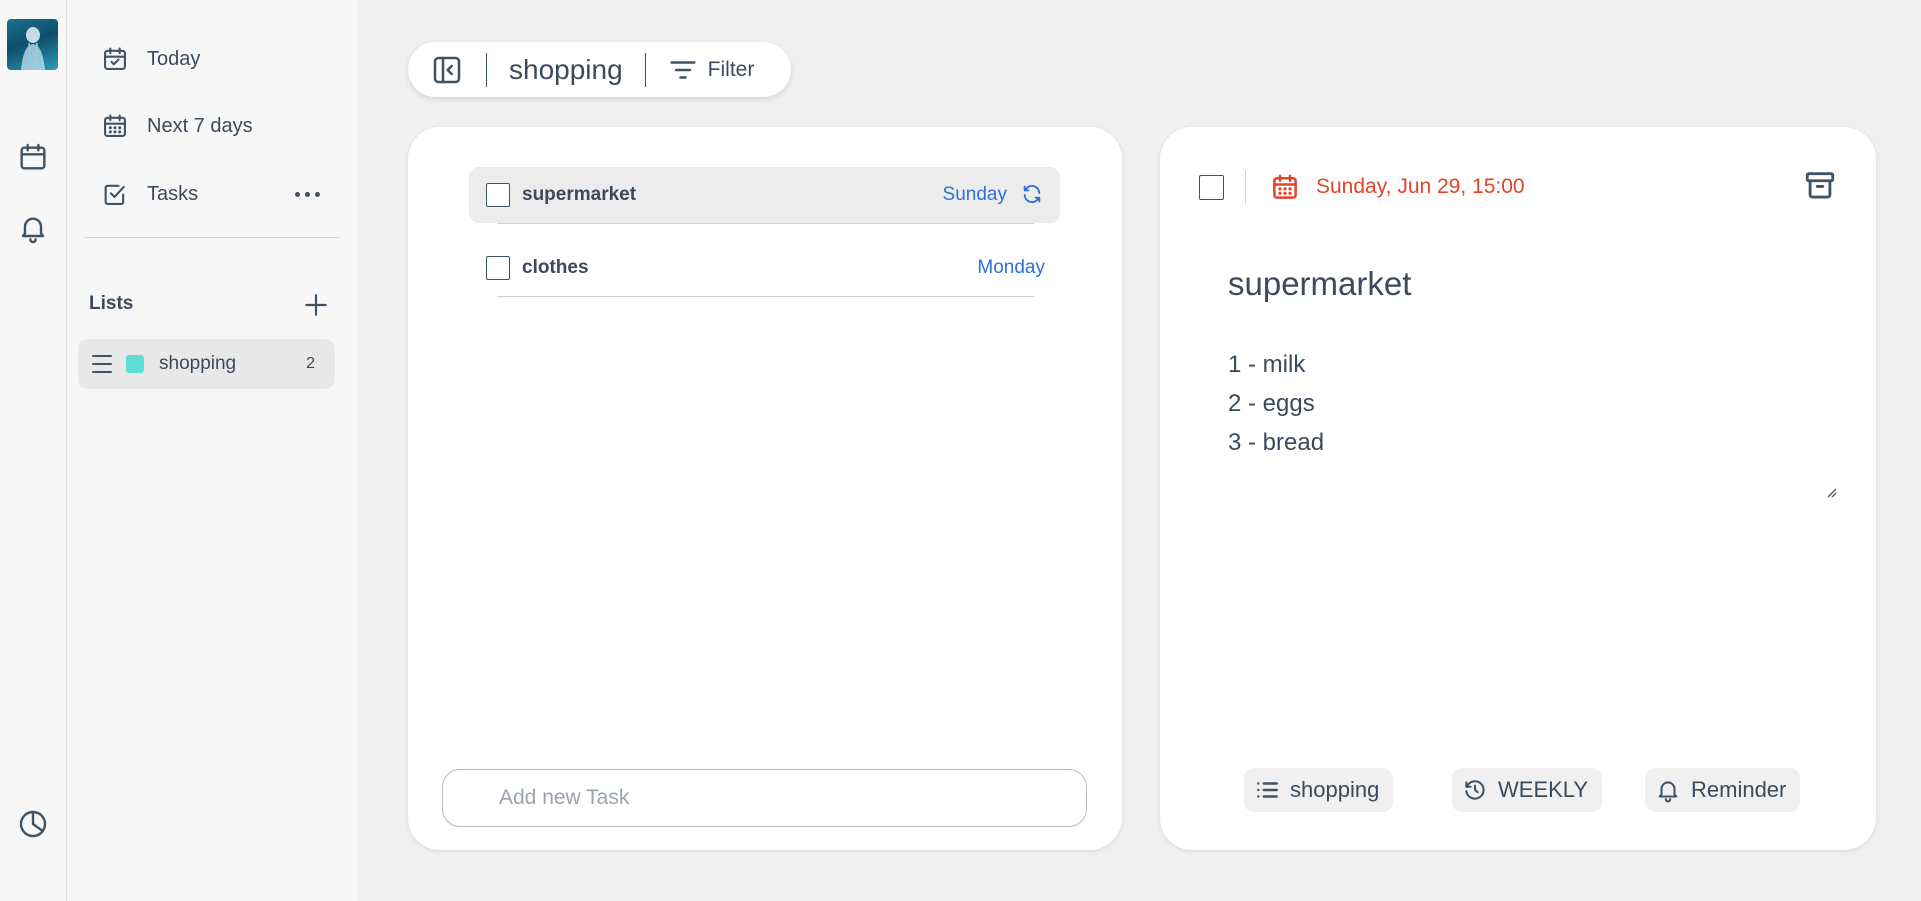  What do you see at coordinates (115, 58) in the screenshot?
I see `calendar-check-icon` at bounding box center [115, 58].